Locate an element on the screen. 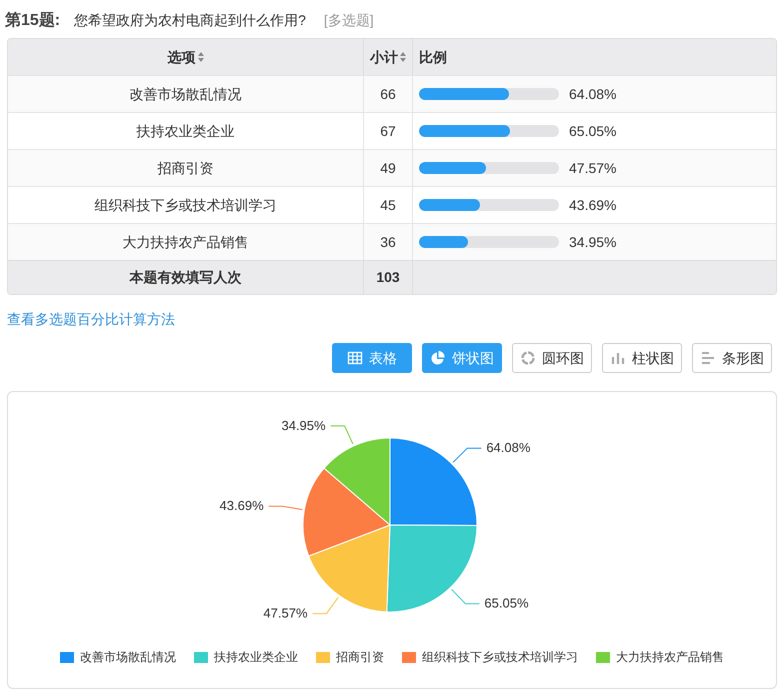 The height and width of the screenshot is (694, 784). slice-label: 47.57% is located at coordinates (285, 613).